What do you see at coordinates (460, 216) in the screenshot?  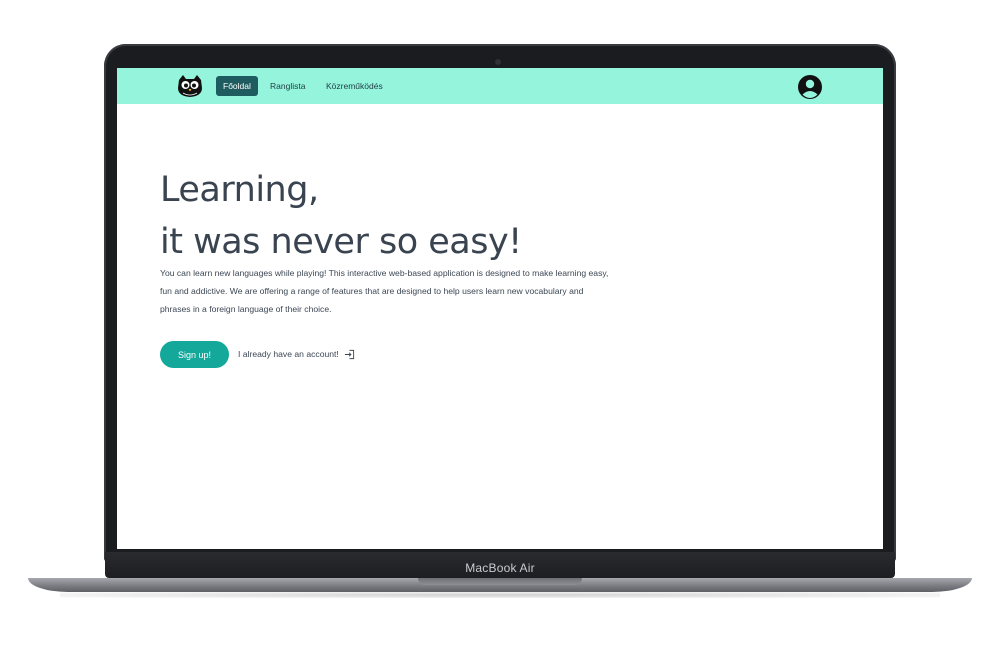 I see `hero-title: Learning, it was never so easy!` at bounding box center [460, 216].